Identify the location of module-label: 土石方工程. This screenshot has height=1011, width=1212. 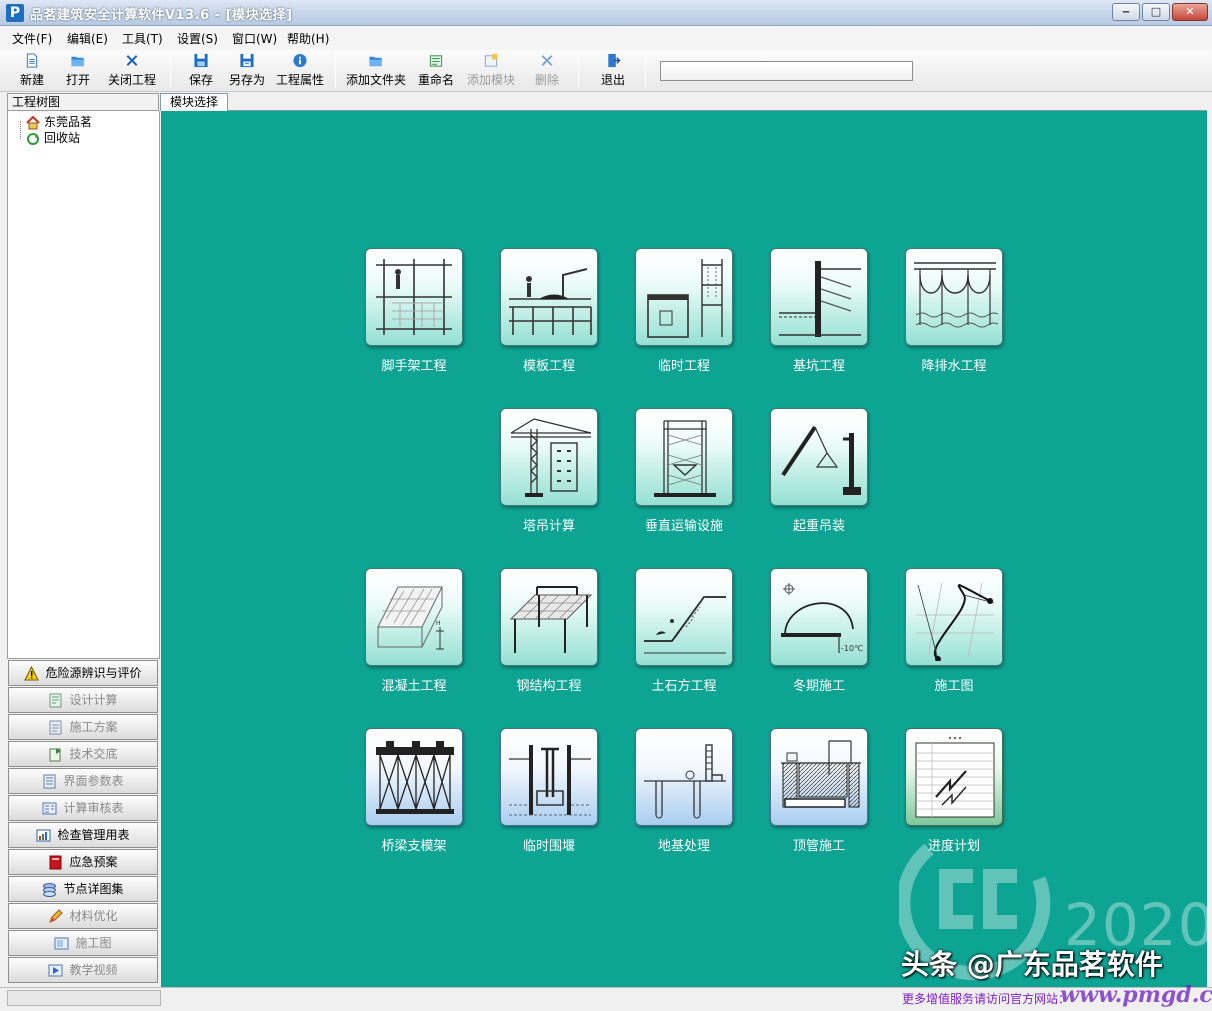
(684, 686).